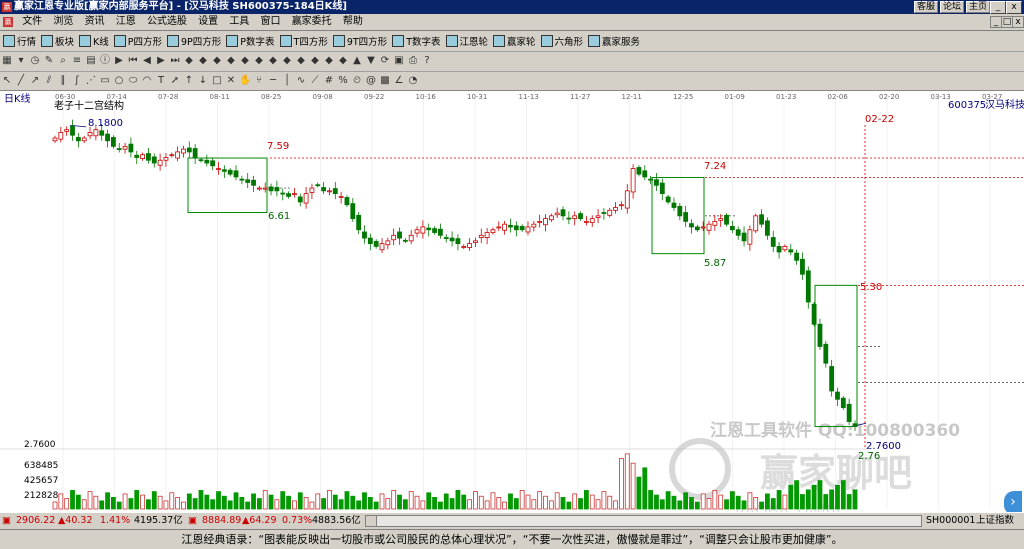  I want to click on arc-icon: ◠, so click(147, 81).